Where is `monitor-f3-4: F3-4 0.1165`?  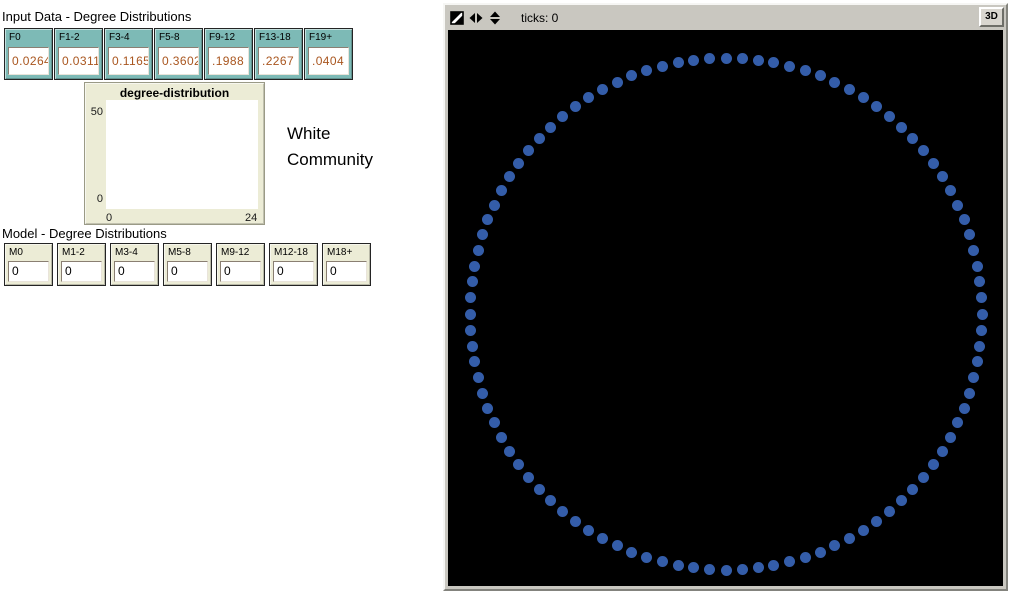
monitor-f3-4: F3-4 0.1165 is located at coordinates (128, 54).